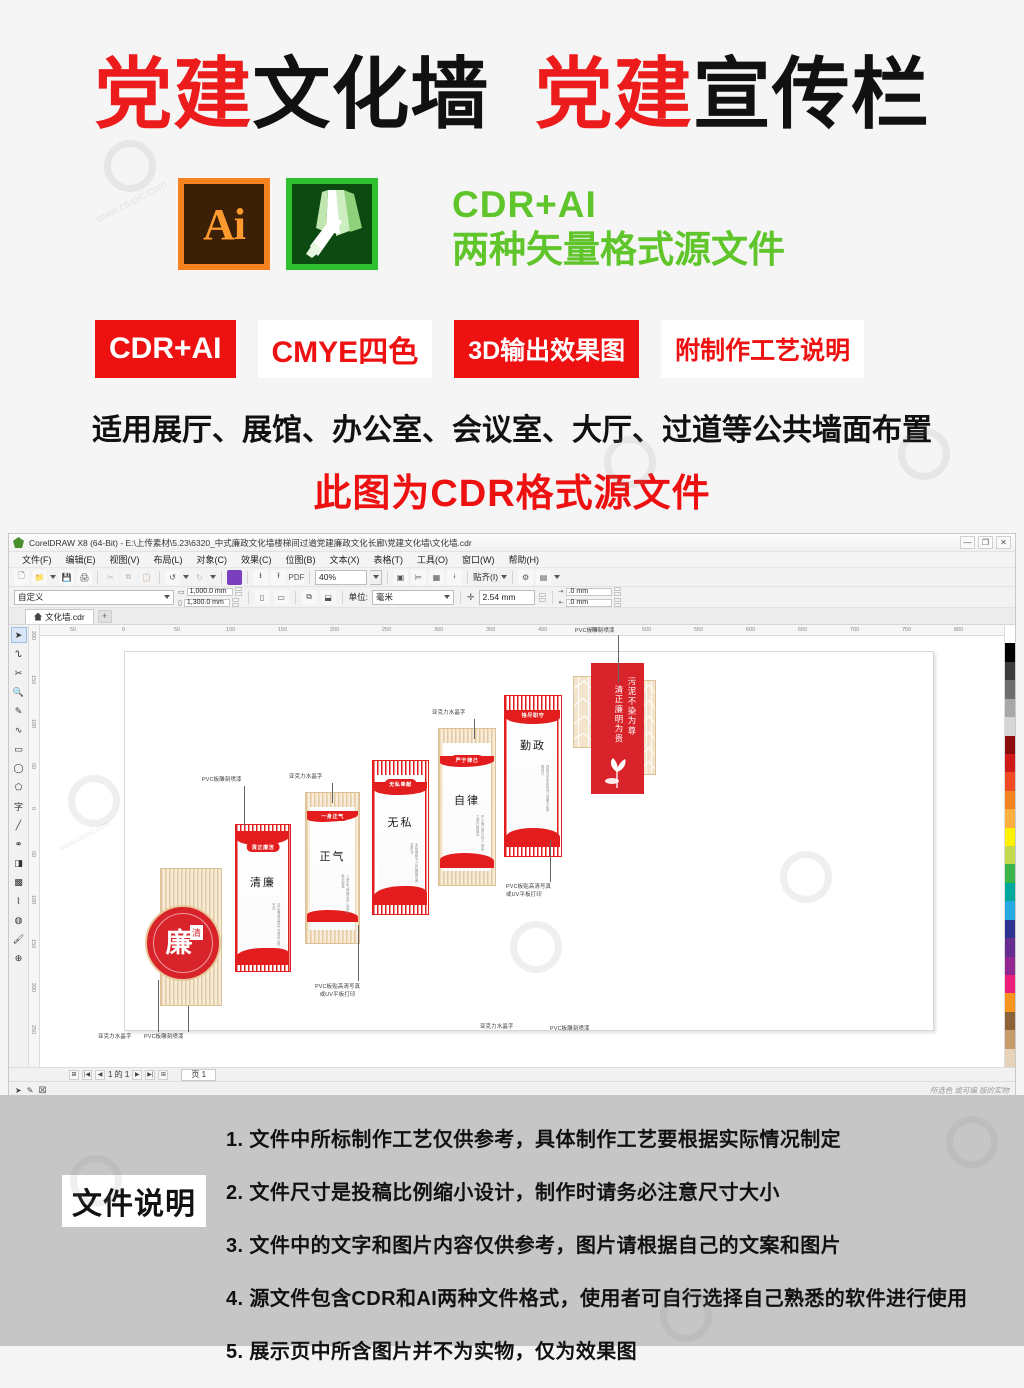  What do you see at coordinates (19, 882) in the screenshot?
I see `transparency-tool: ▩` at bounding box center [19, 882].